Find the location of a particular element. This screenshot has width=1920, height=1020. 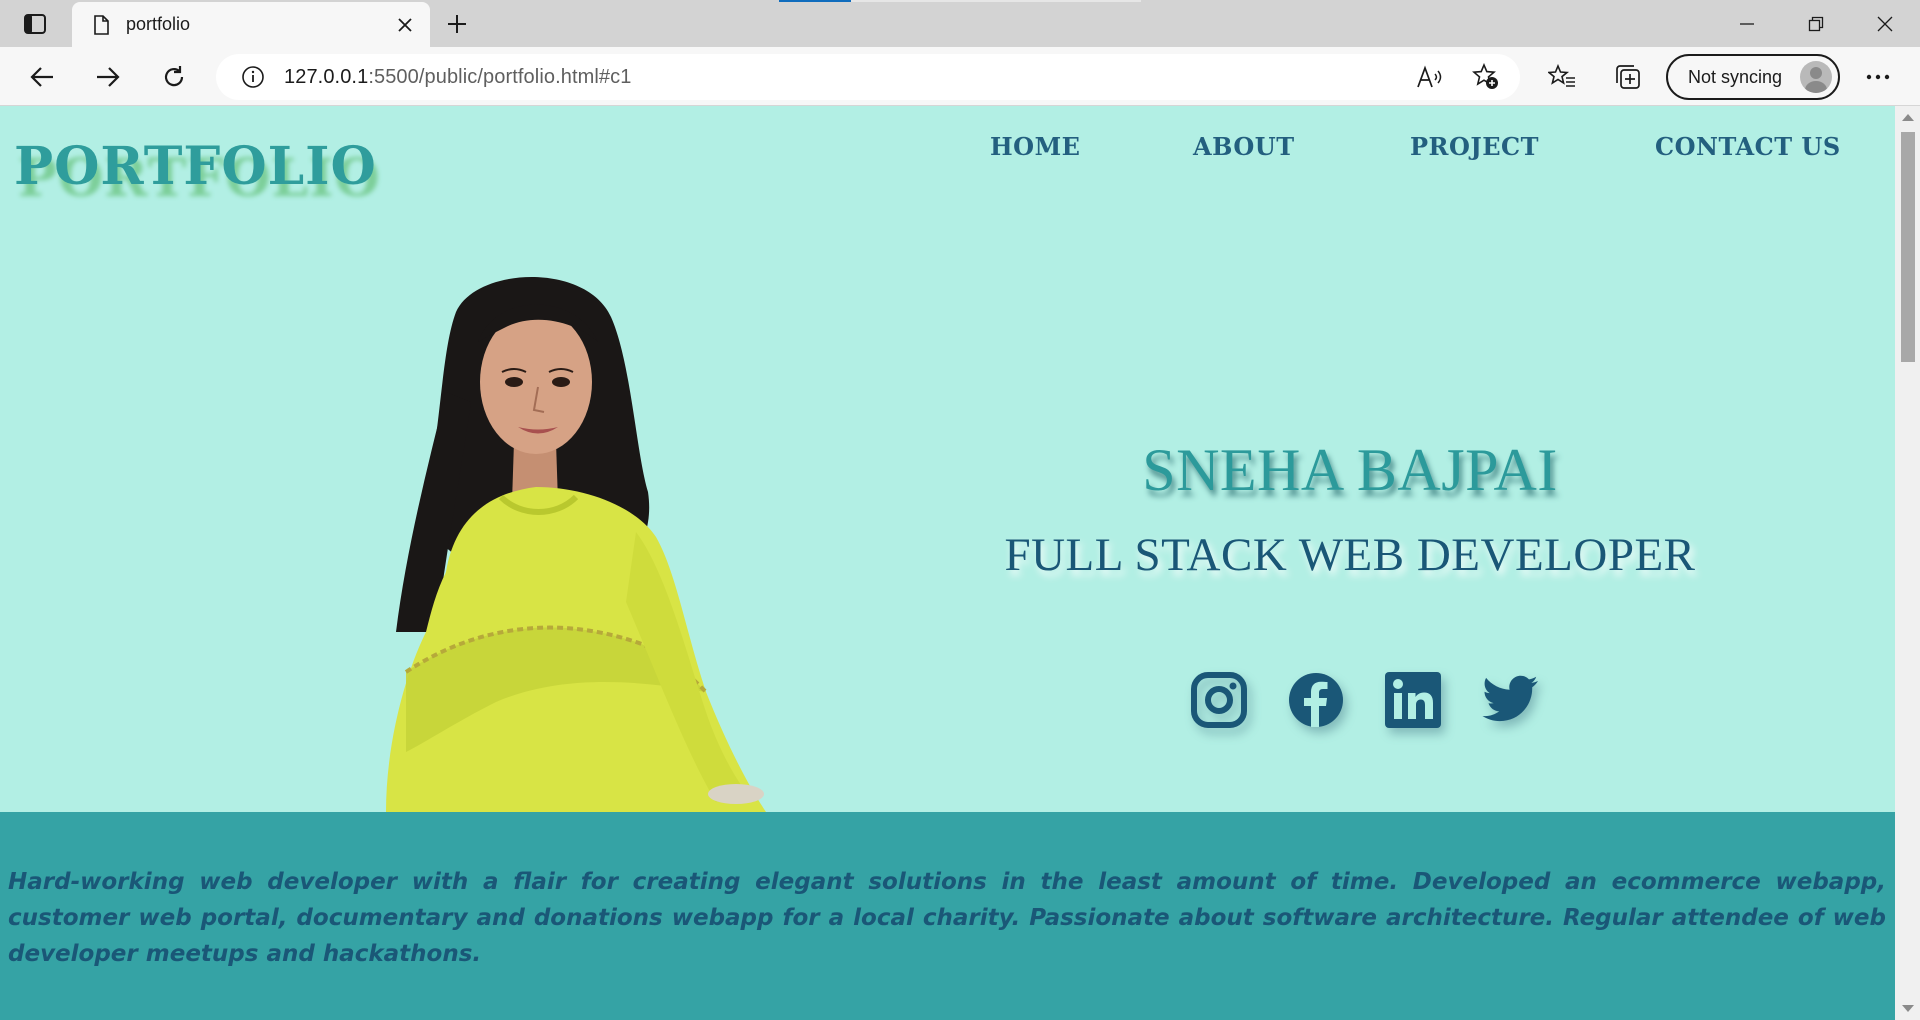

new-tab-button is located at coordinates (457, 24).